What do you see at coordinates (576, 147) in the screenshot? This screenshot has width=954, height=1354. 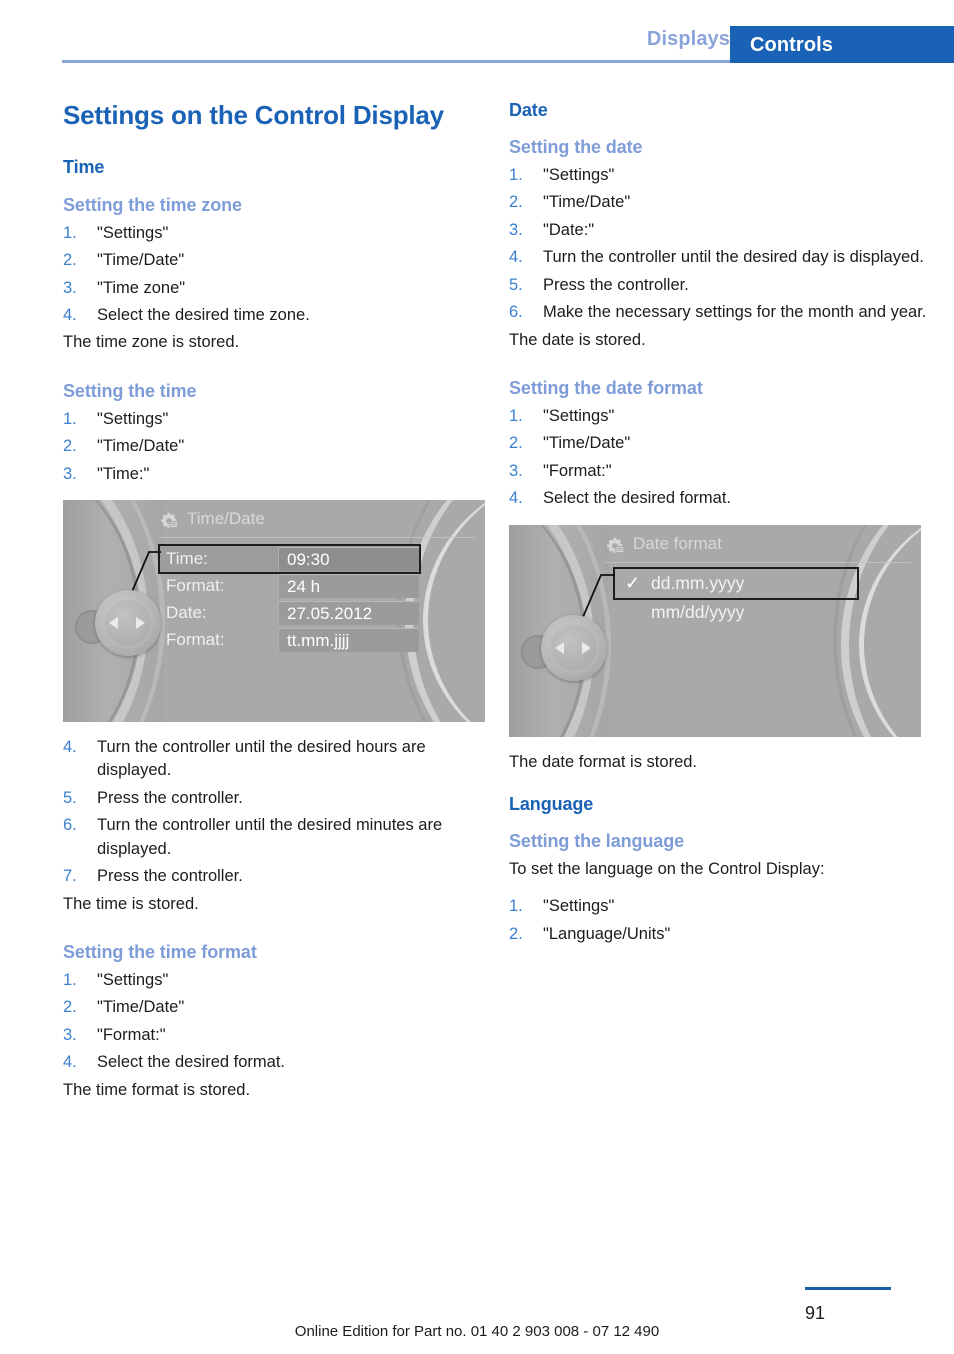 I see `subheading-setting-date: Setting the date` at bounding box center [576, 147].